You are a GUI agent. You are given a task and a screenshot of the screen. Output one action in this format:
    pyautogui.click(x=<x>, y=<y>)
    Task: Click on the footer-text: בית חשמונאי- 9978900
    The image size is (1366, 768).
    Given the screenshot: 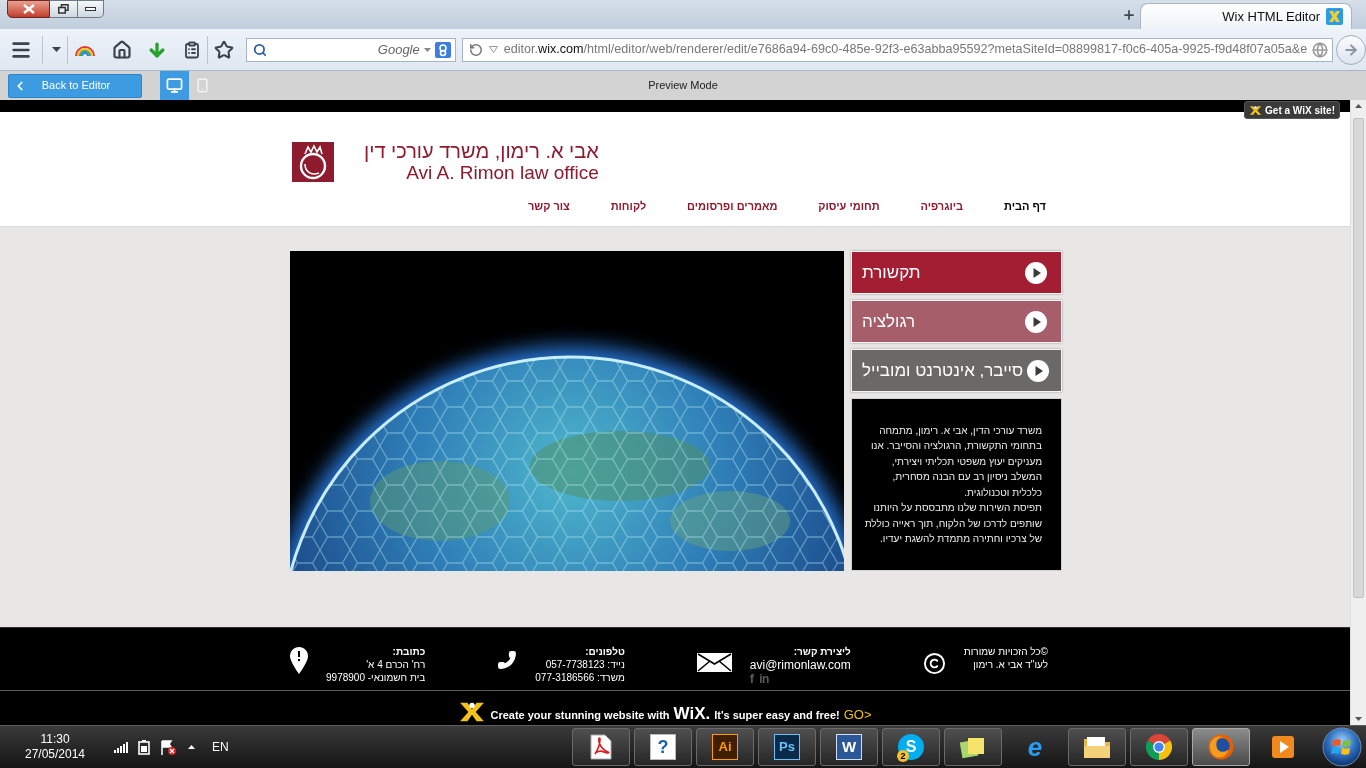 What is the action you would take?
    pyautogui.click(x=376, y=677)
    